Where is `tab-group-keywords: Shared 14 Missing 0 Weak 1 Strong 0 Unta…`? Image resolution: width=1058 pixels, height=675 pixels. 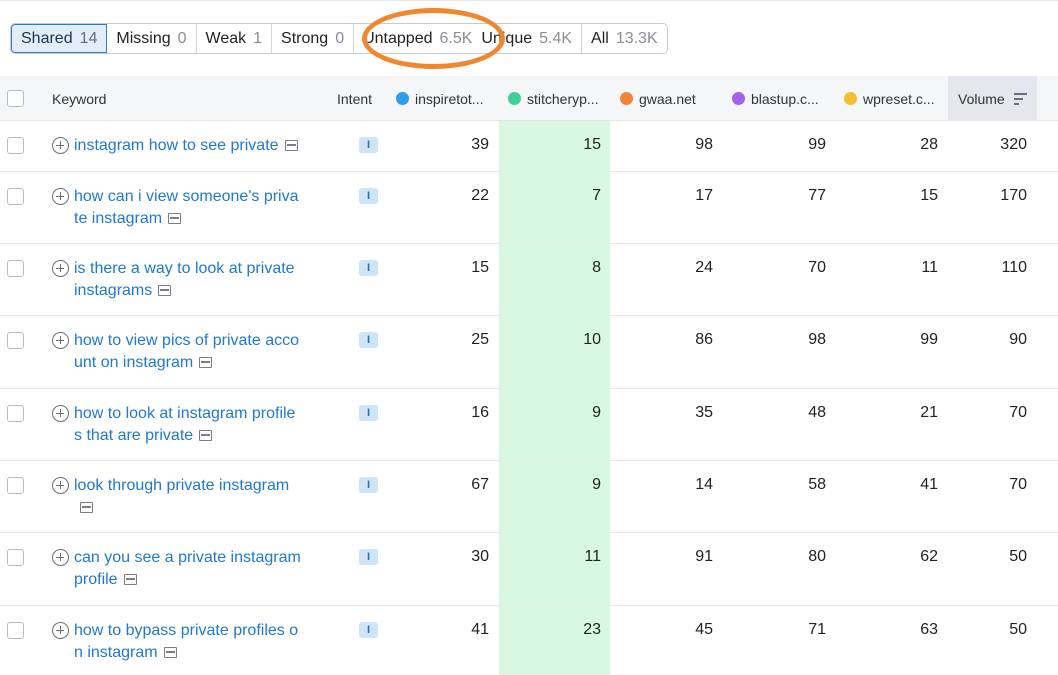 tab-group-keywords: Shared 14 Missing 0 Weak 1 Strong 0 Unta… is located at coordinates (339, 38).